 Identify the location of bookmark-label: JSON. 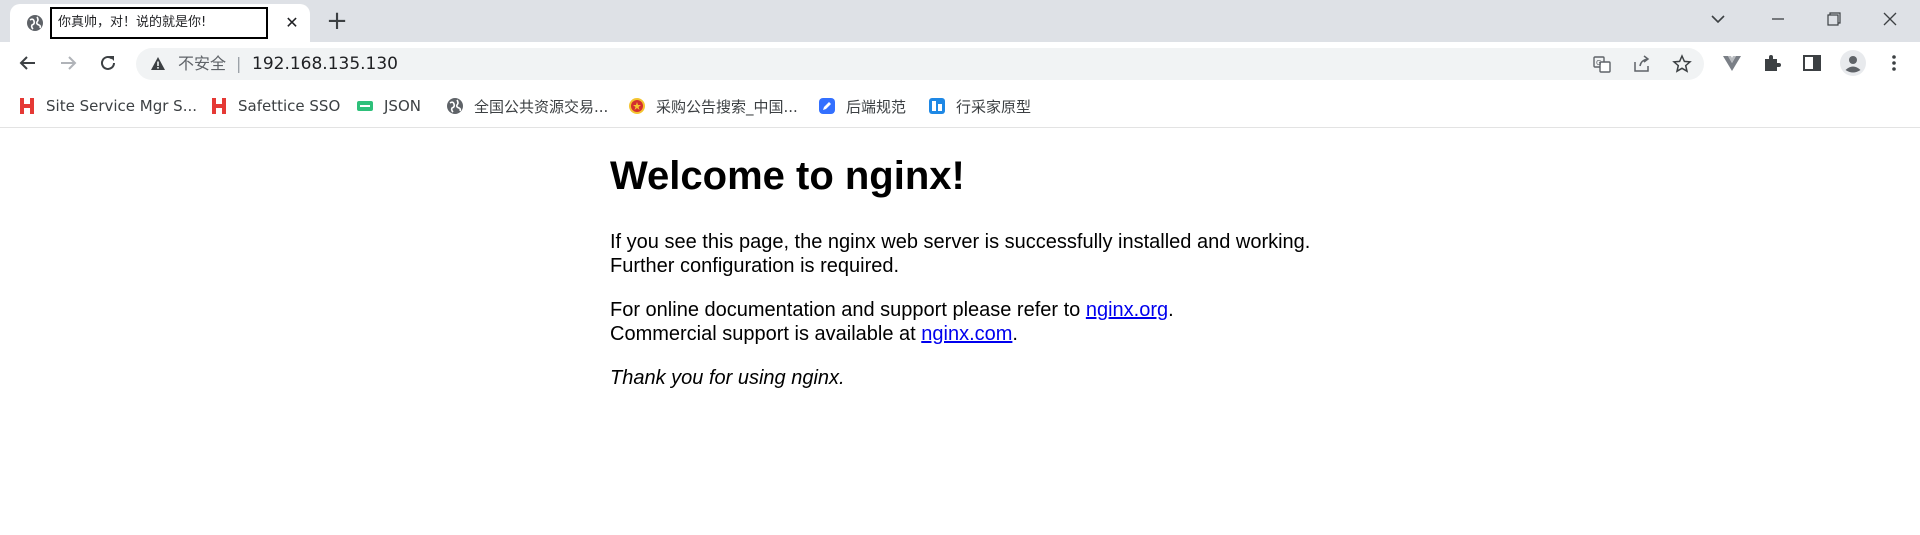
(402, 106).